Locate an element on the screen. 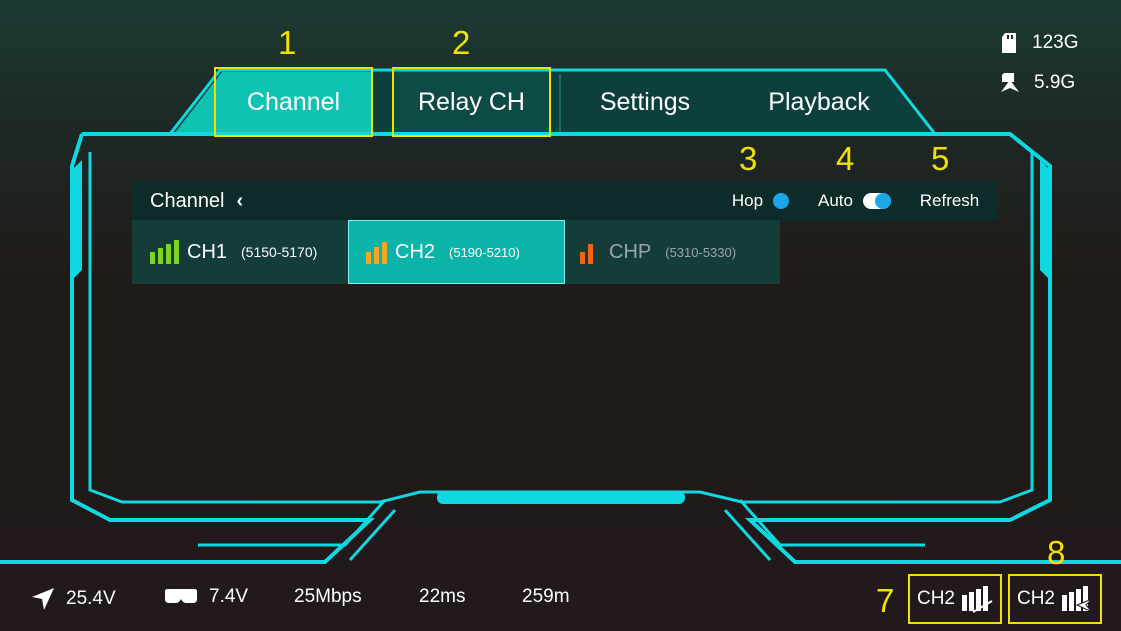 This screenshot has width=1121, height=631. goggle-voltage-value: 7.4V is located at coordinates (229, 596).